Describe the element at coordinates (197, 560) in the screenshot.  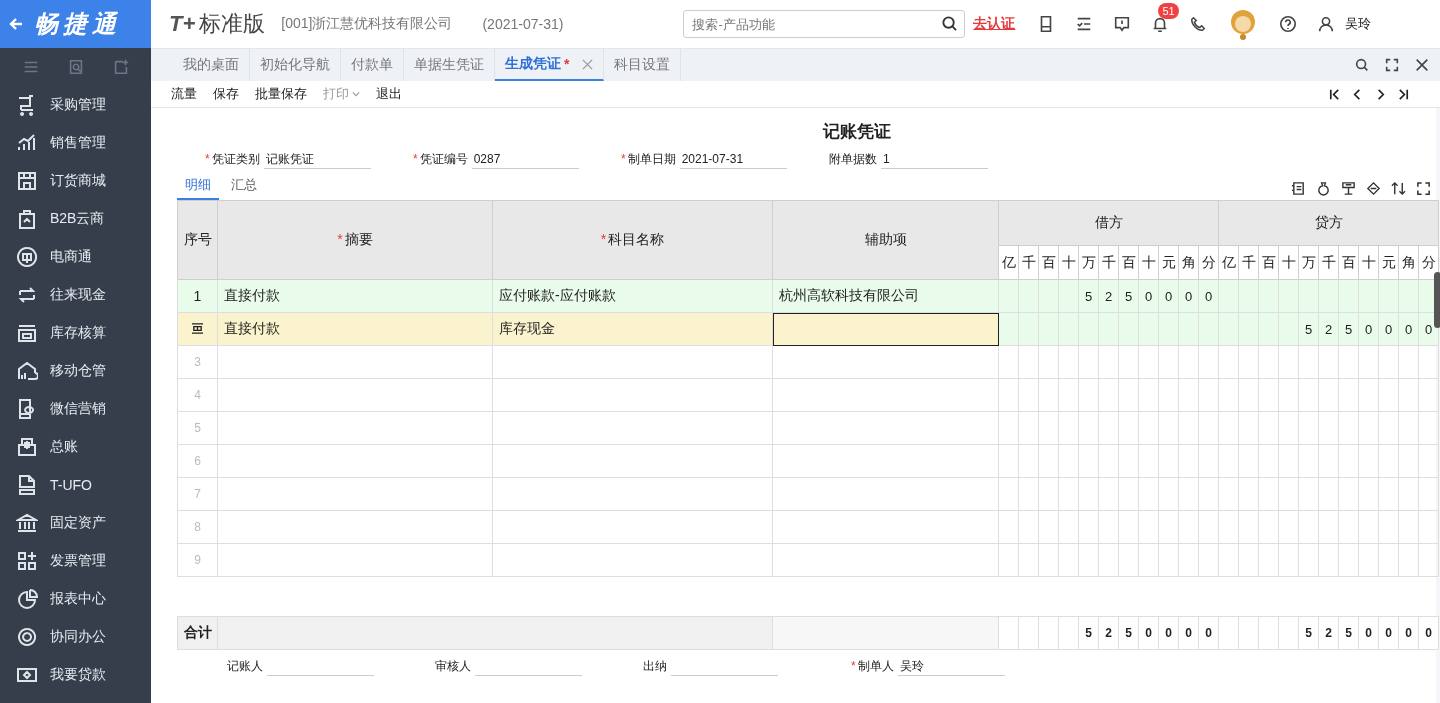
I see `row-number: 9` at that location.